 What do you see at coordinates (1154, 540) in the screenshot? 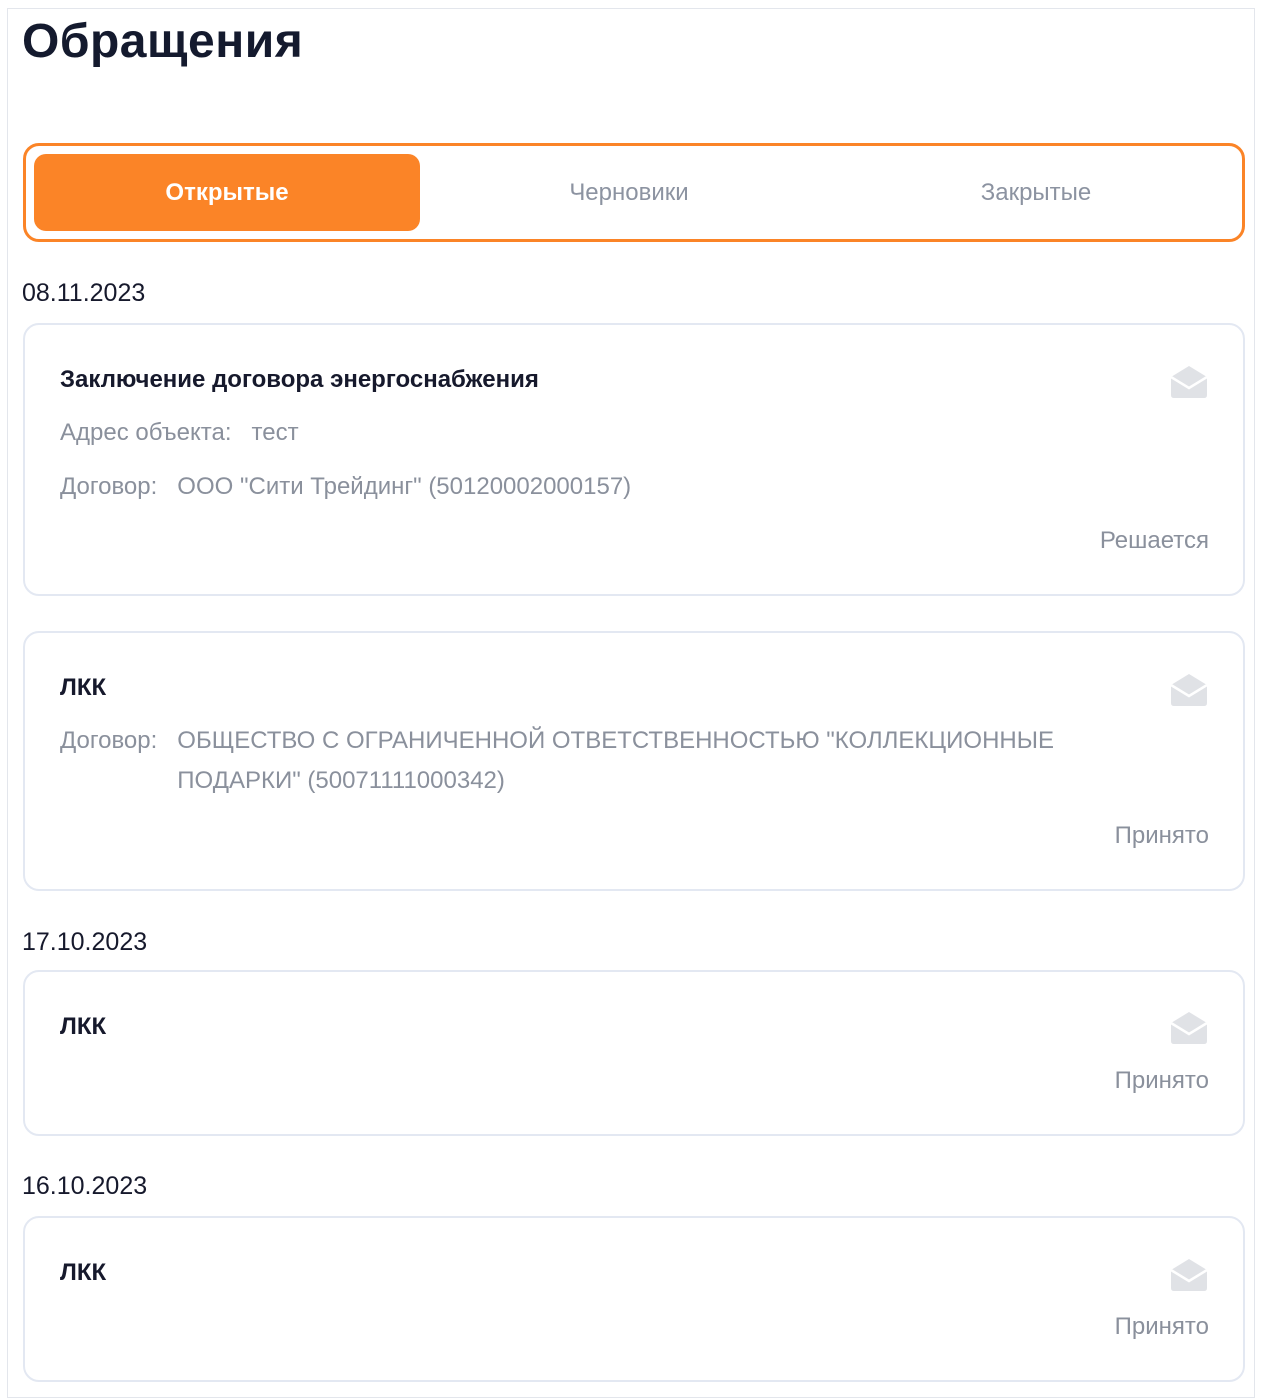
I see `status-badge: Решается` at bounding box center [1154, 540].